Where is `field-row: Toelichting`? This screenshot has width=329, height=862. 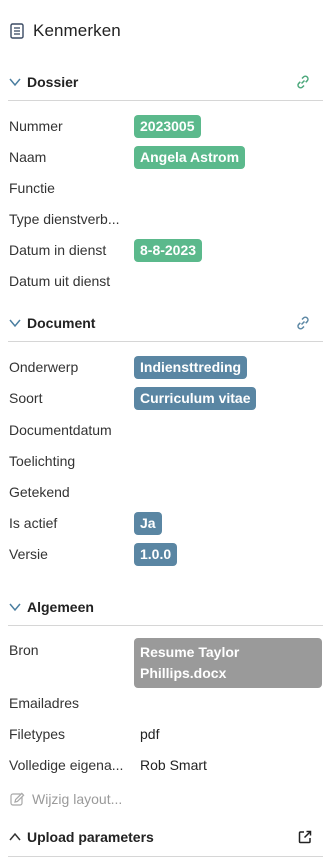
field-row: Toelichting is located at coordinates (166, 461).